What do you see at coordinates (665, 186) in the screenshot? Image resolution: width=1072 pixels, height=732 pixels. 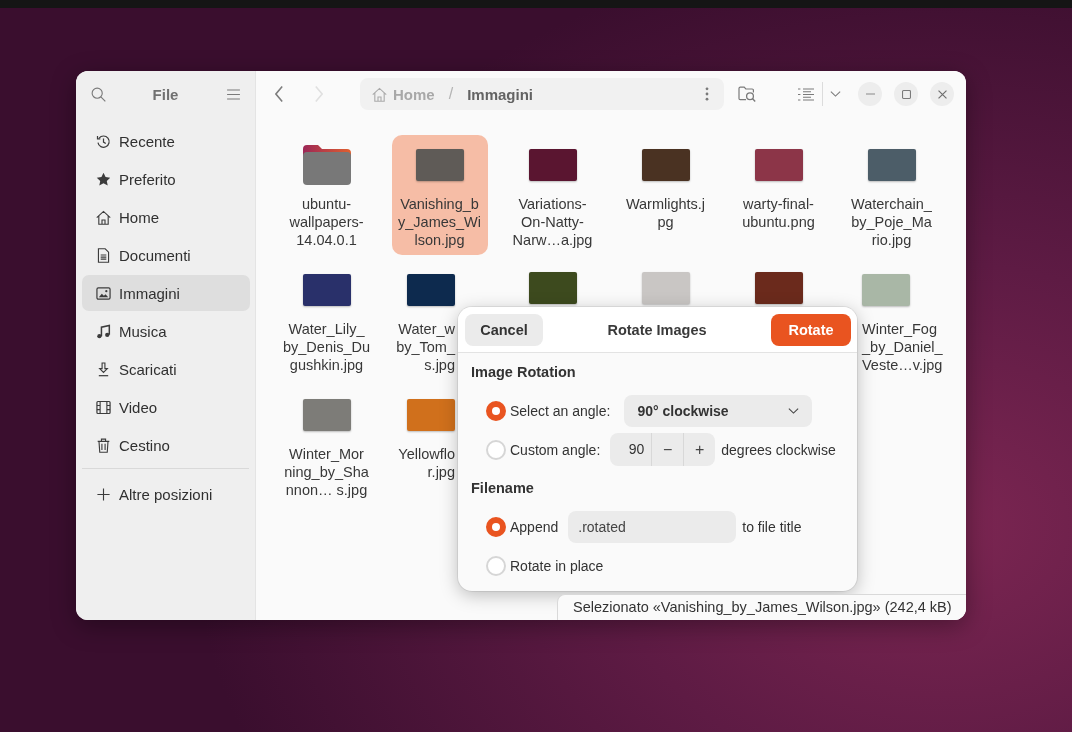 I see `file-item: Warmlights.j pg` at bounding box center [665, 186].